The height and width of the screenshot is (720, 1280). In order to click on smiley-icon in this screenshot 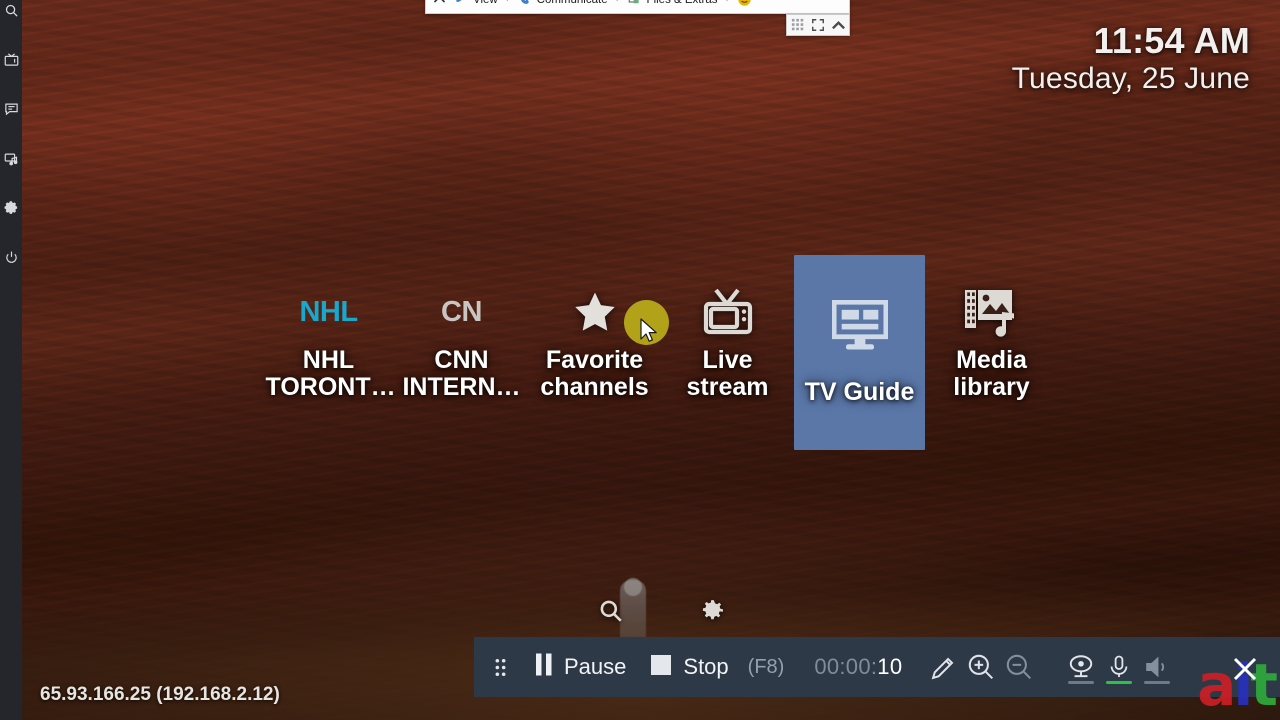, I will do `click(744, 3)`.